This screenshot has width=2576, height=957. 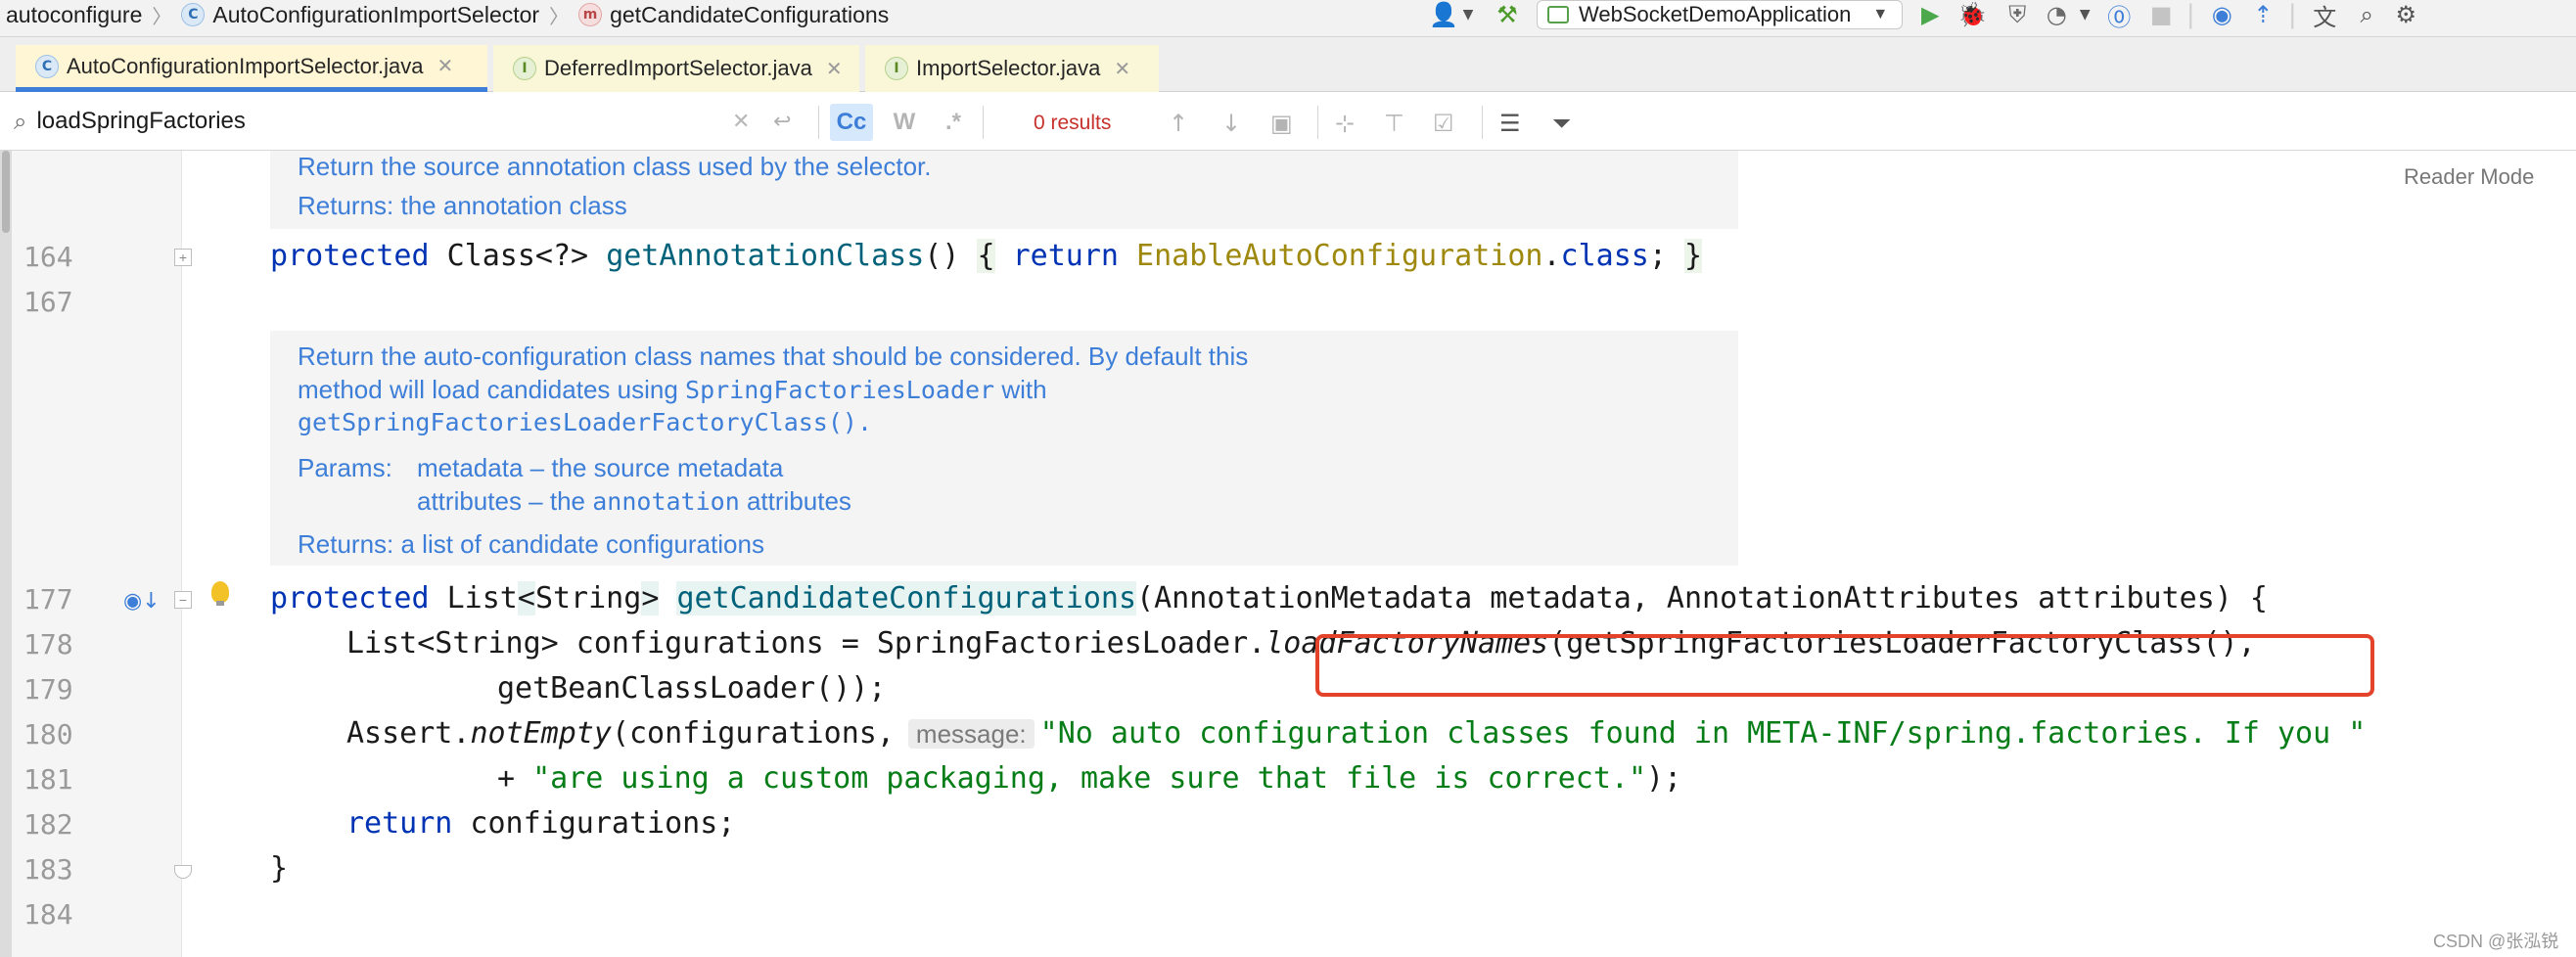 I want to click on line-number: 164, so click(x=48, y=257).